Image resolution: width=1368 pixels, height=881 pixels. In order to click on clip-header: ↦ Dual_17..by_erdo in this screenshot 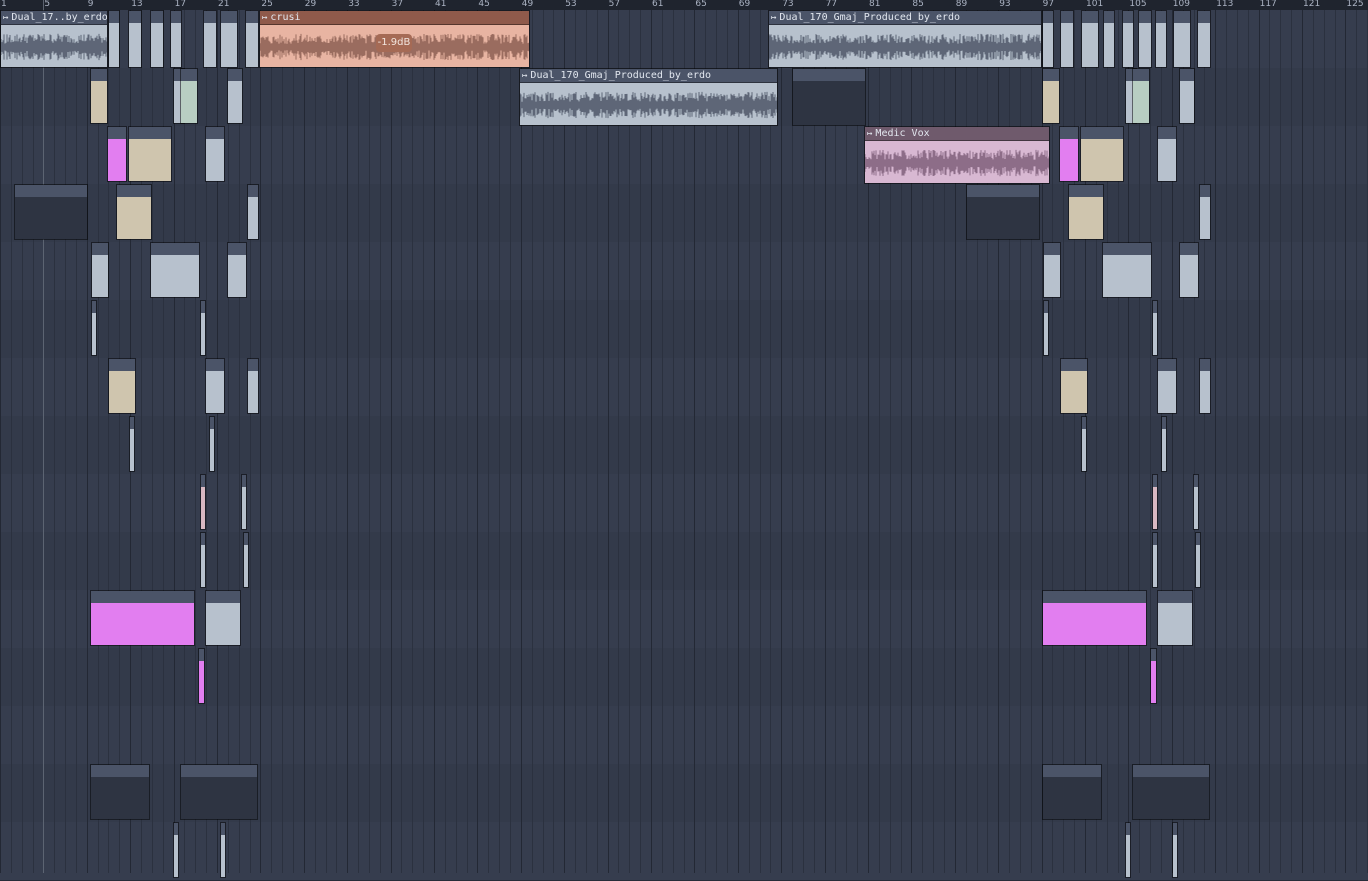, I will do `click(54, 18)`.